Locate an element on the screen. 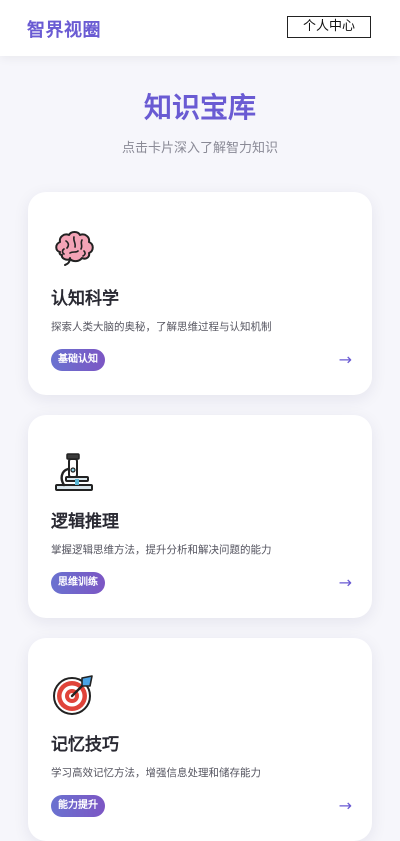  card-title: 逻辑推理 is located at coordinates (85, 522).